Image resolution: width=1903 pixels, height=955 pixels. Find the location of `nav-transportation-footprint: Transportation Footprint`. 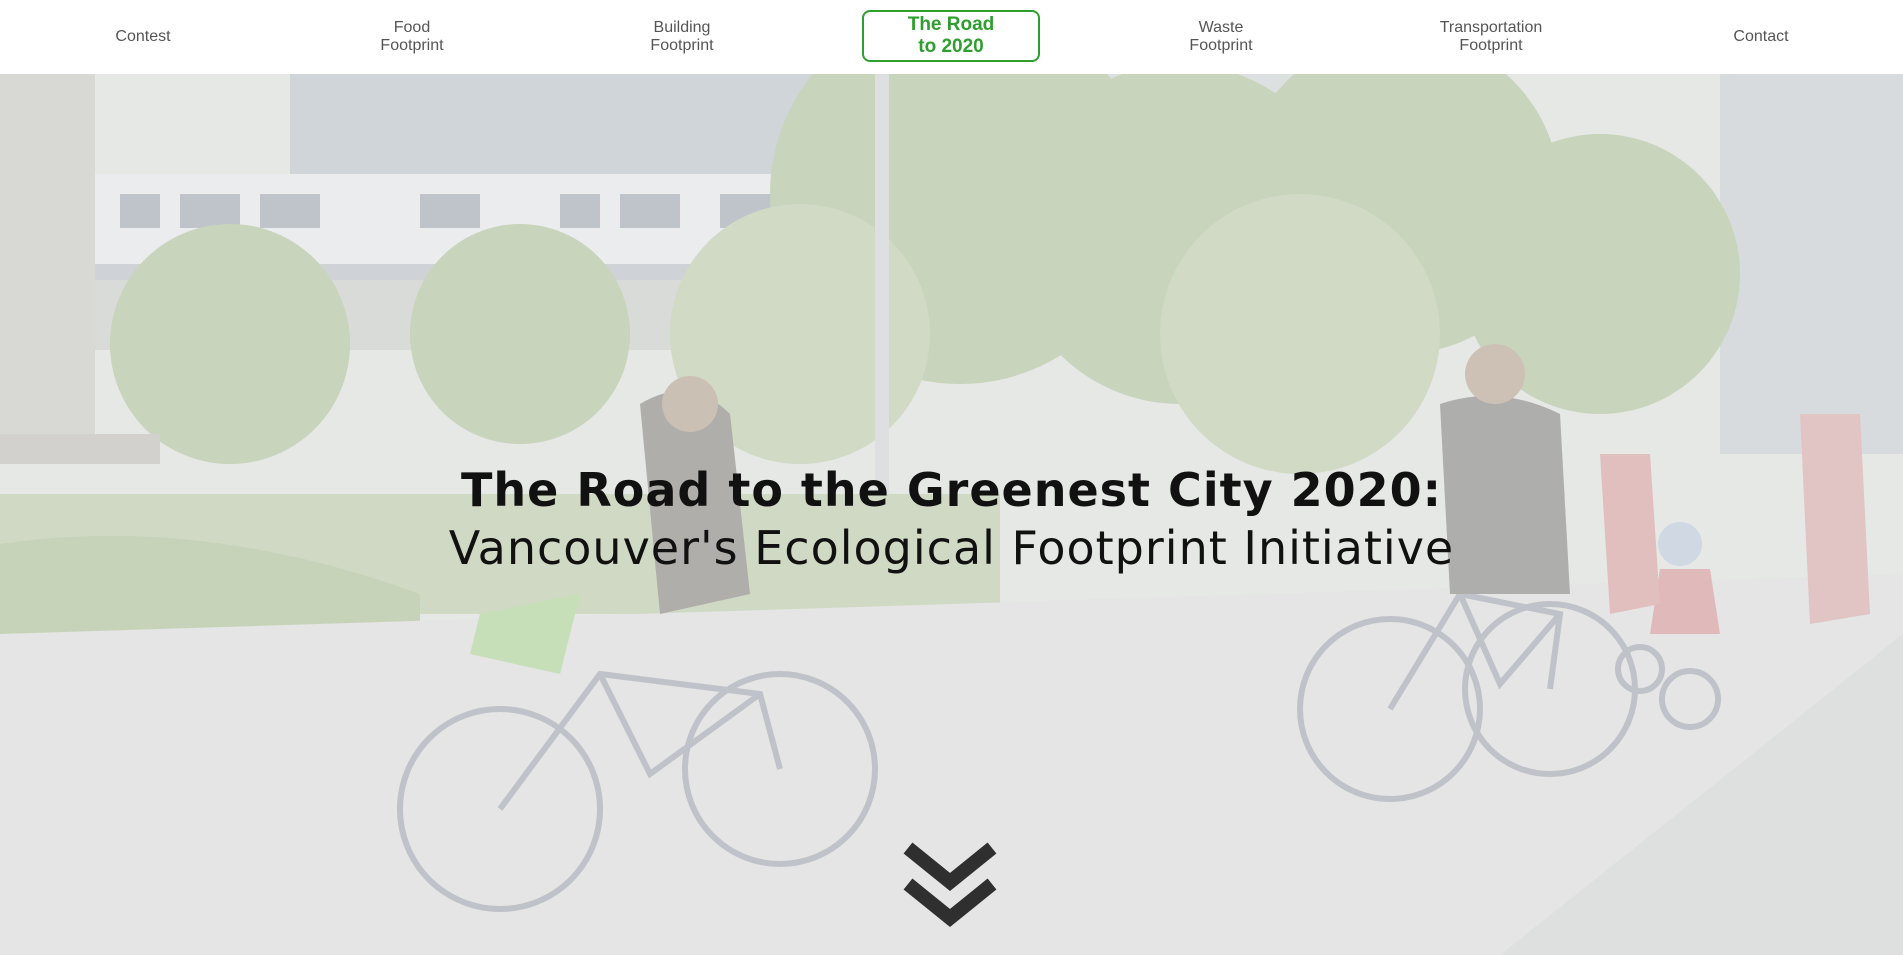

nav-transportation-footprint: Transportation Footprint is located at coordinates (1491, 37).